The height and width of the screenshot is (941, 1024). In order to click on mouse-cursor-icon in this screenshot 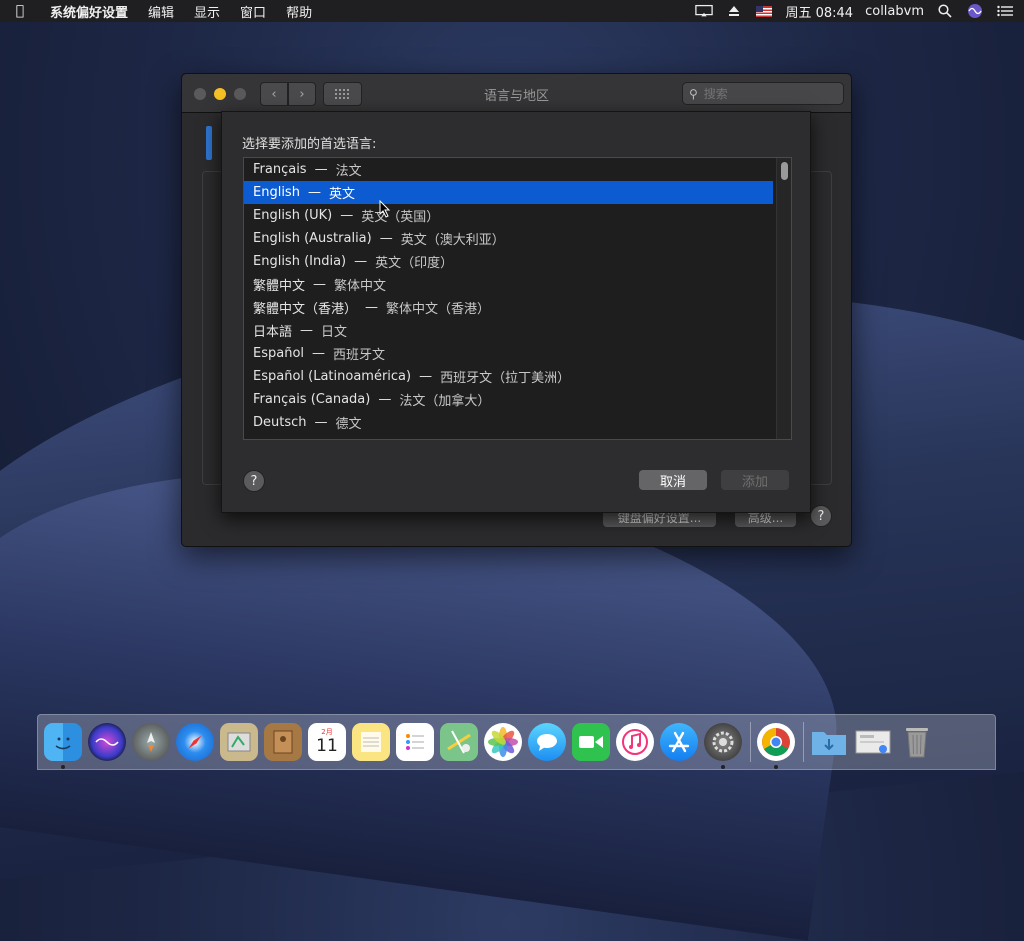, I will do `click(385, 209)`.